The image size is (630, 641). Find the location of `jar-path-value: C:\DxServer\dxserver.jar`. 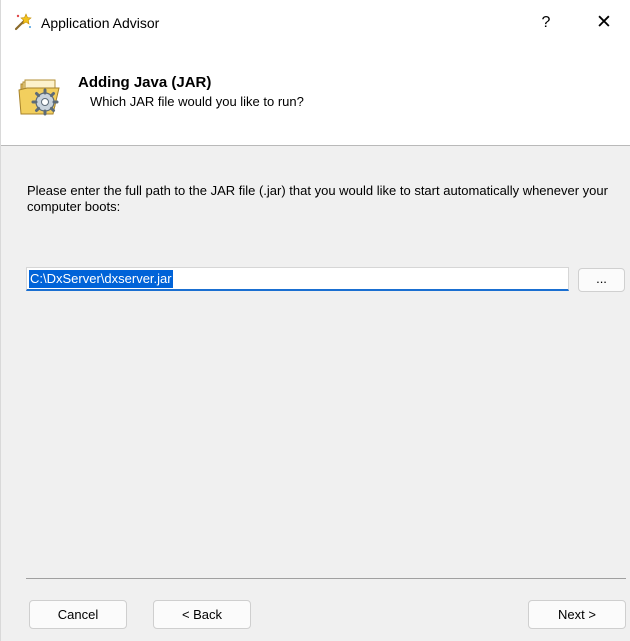

jar-path-value: C:\DxServer\dxserver.jar is located at coordinates (101, 279).